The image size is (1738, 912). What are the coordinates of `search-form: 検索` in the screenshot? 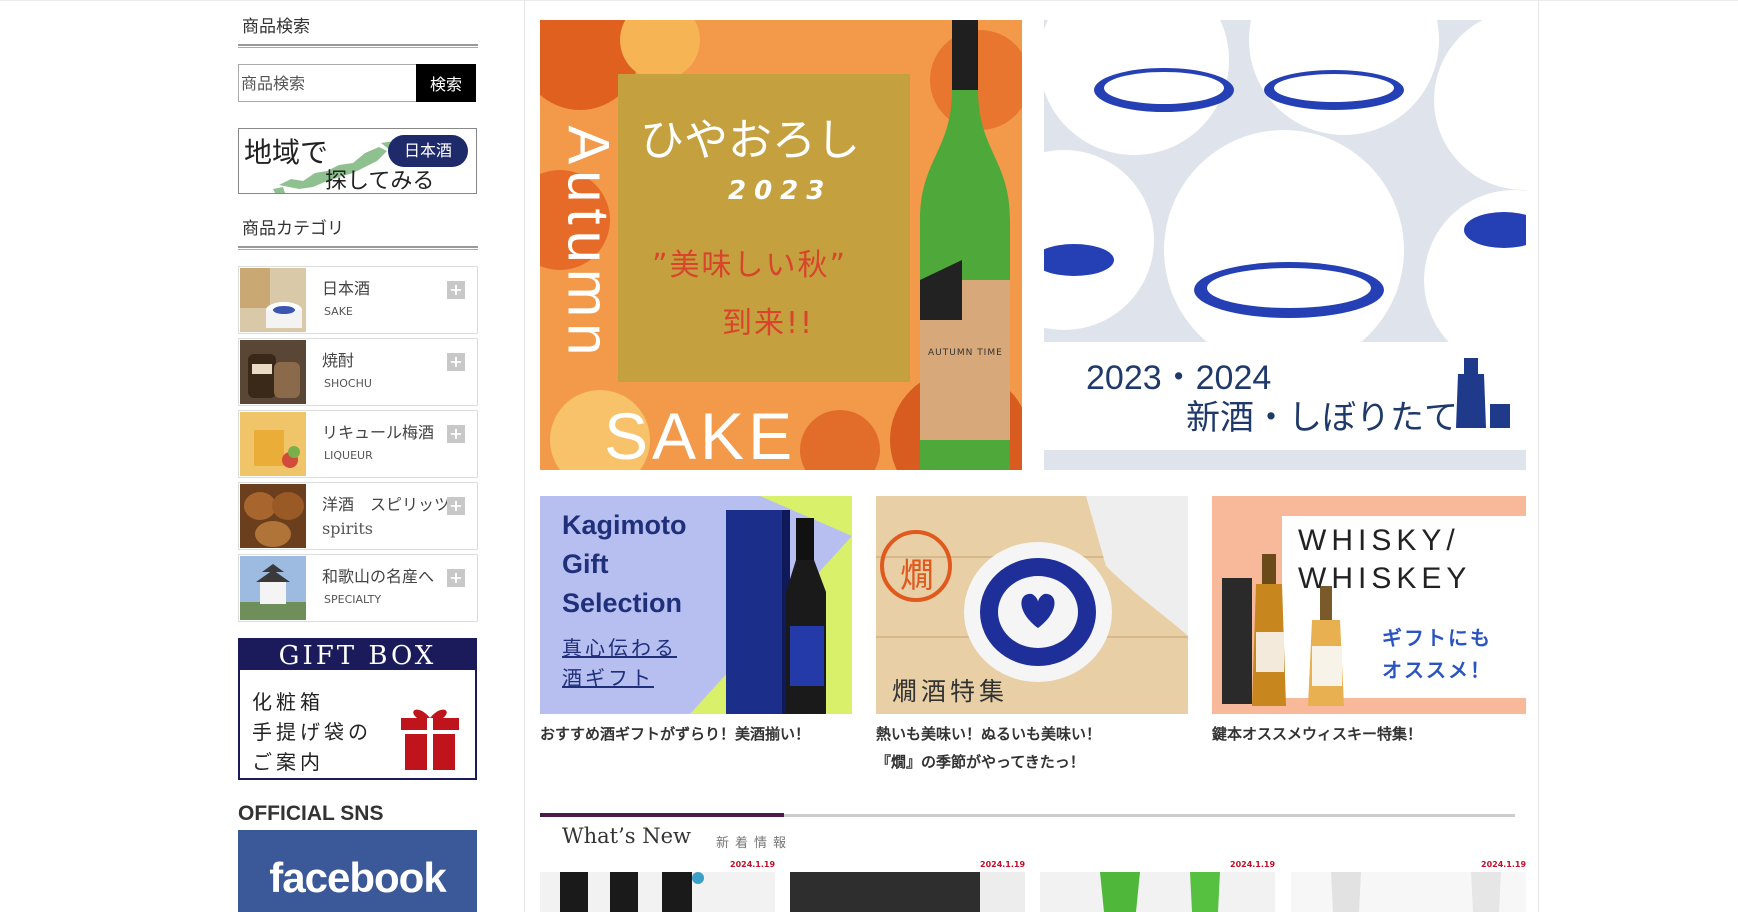 It's located at (358, 83).